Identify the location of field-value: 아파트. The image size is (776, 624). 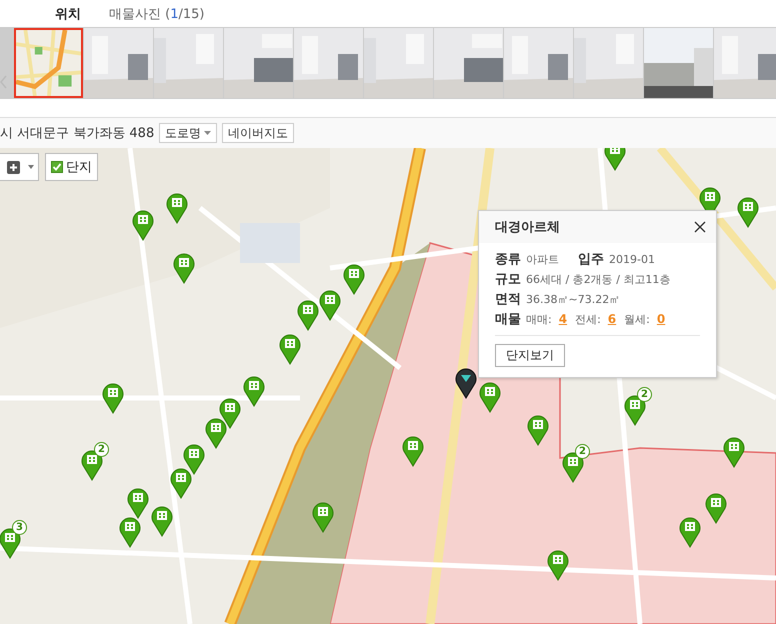
(542, 259).